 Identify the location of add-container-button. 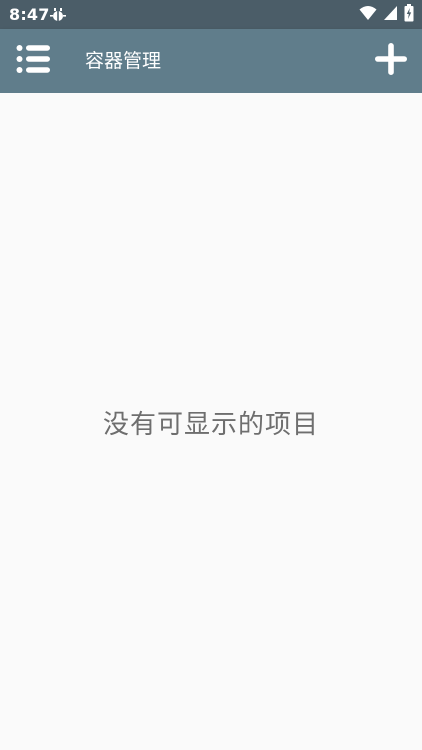
(391, 61).